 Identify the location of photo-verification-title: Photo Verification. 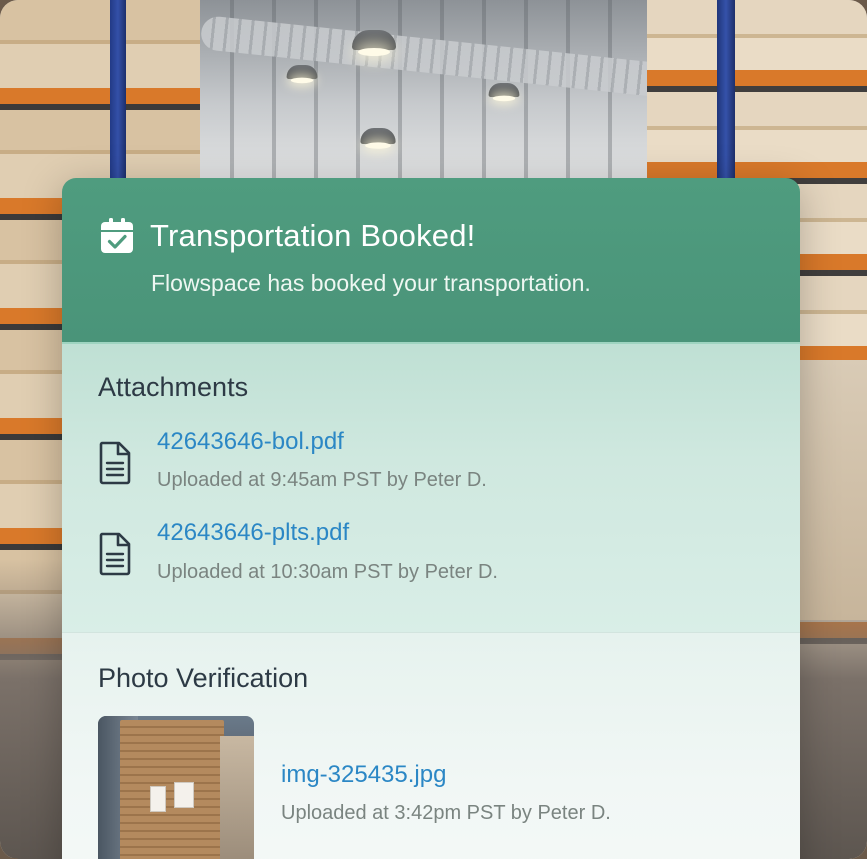
(203, 678).